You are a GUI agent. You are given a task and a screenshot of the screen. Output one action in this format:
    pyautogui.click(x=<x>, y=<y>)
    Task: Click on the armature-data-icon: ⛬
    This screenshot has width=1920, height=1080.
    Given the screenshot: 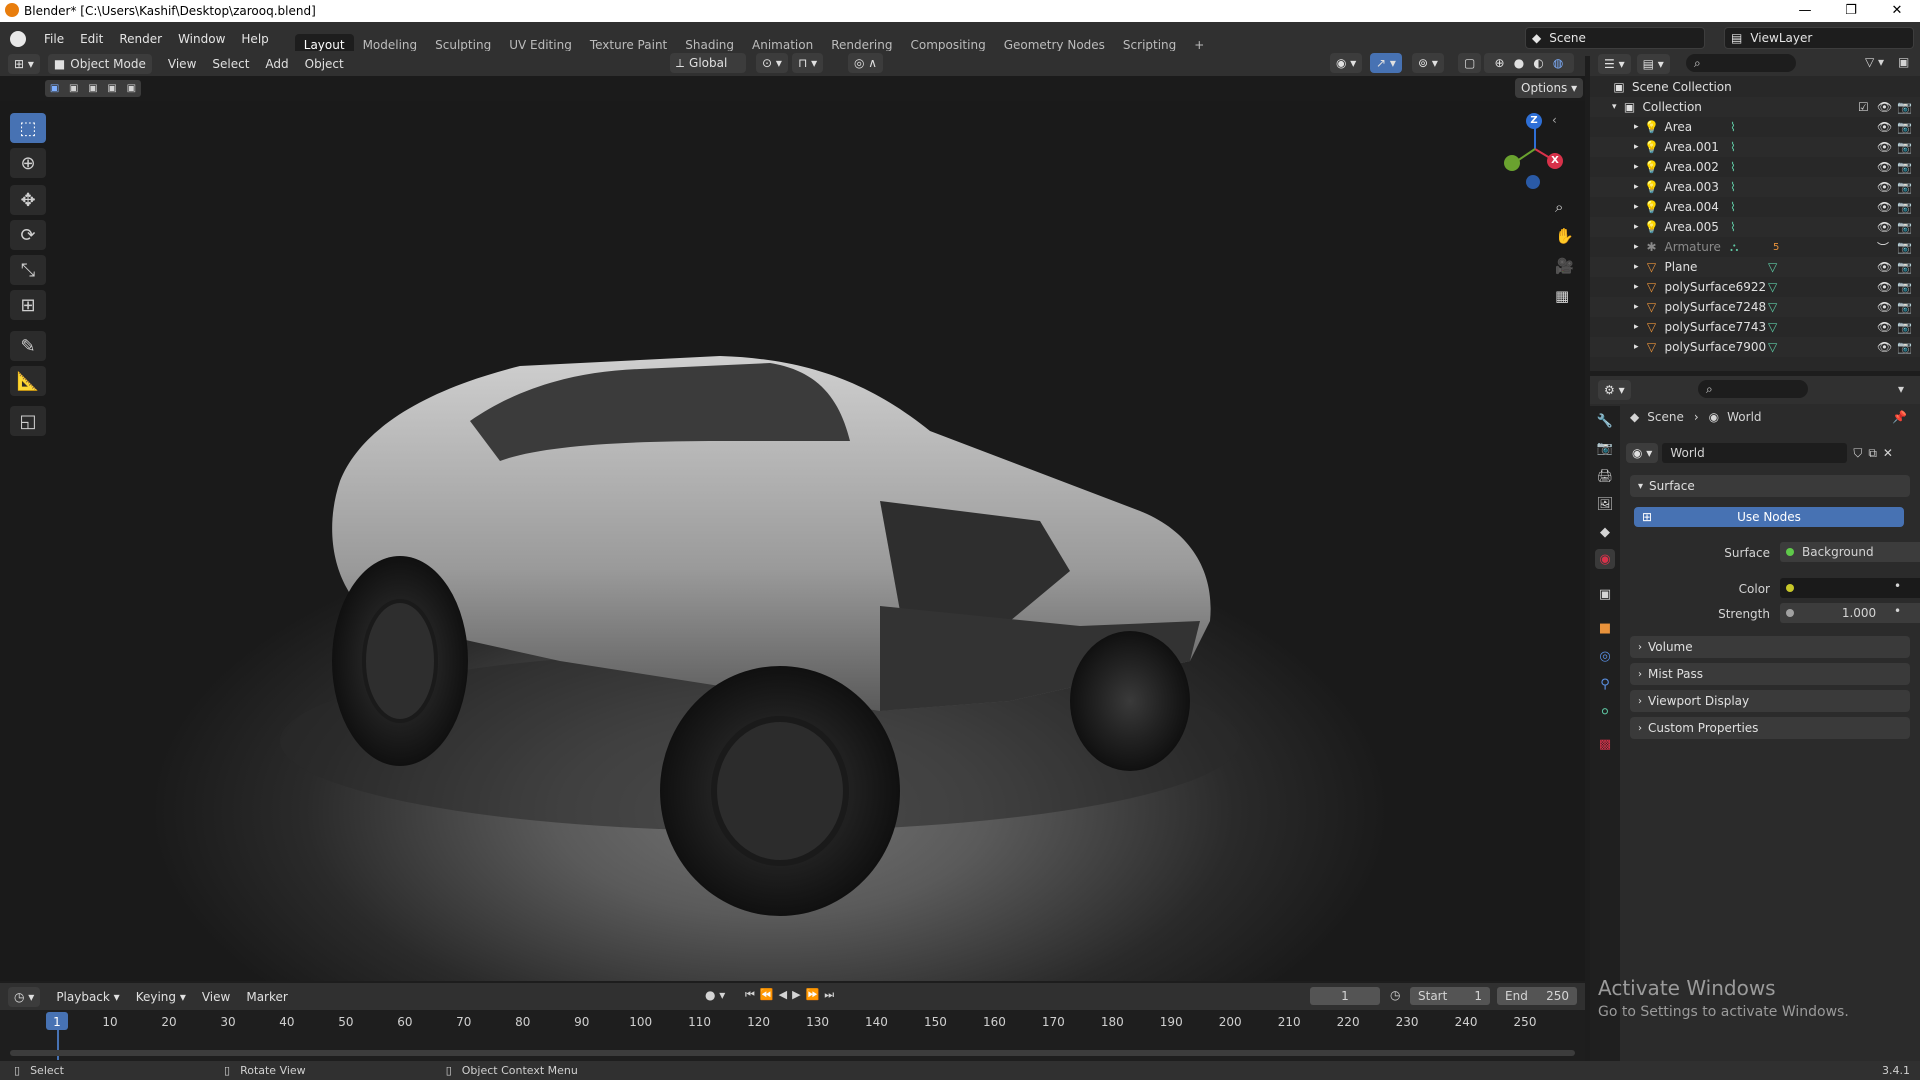 What is the action you would take?
    pyautogui.click(x=1734, y=247)
    